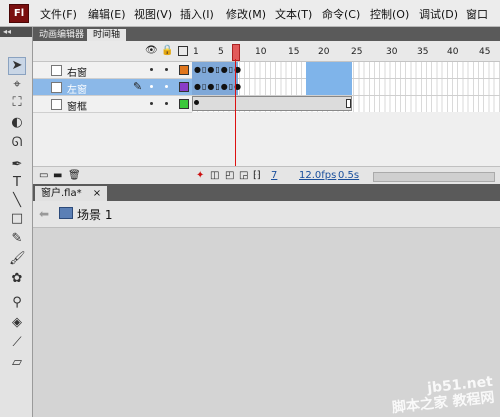  I want to click on lock-icon: 🔒, so click(167, 50).